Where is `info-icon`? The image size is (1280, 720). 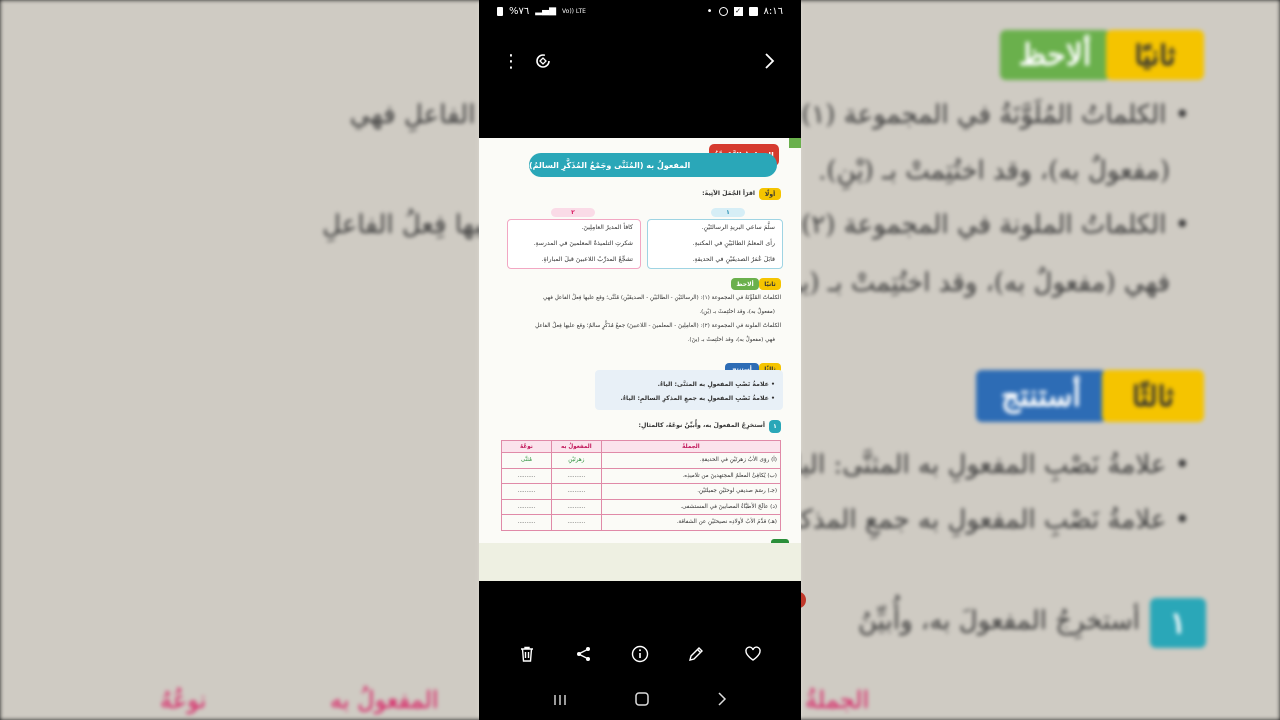 info-icon is located at coordinates (640, 656).